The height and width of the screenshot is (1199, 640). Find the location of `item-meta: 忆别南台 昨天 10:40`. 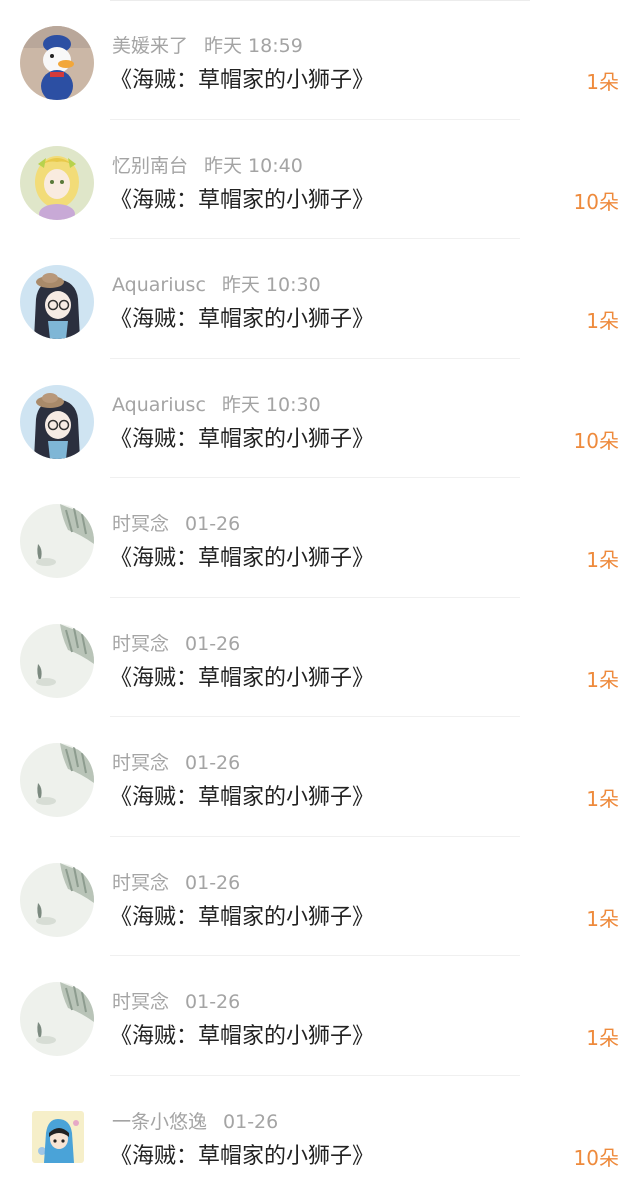

item-meta: 忆别南台 昨天 10:40 is located at coordinates (207, 166).